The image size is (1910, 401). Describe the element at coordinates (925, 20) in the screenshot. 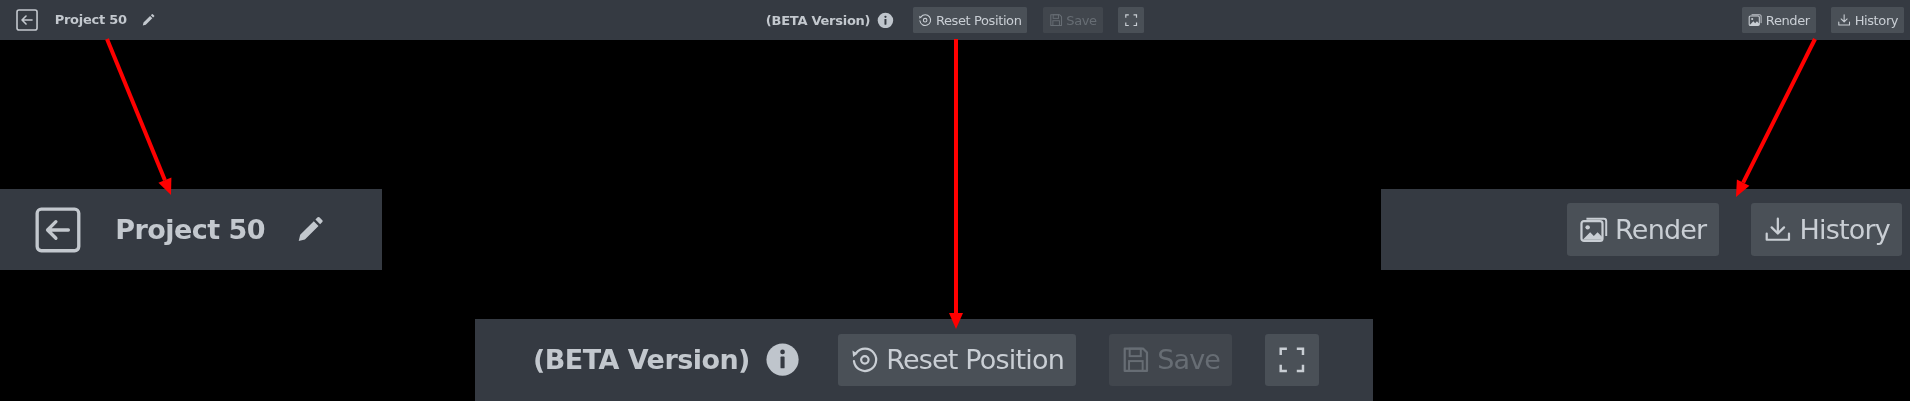

I see `reset-icon` at that location.